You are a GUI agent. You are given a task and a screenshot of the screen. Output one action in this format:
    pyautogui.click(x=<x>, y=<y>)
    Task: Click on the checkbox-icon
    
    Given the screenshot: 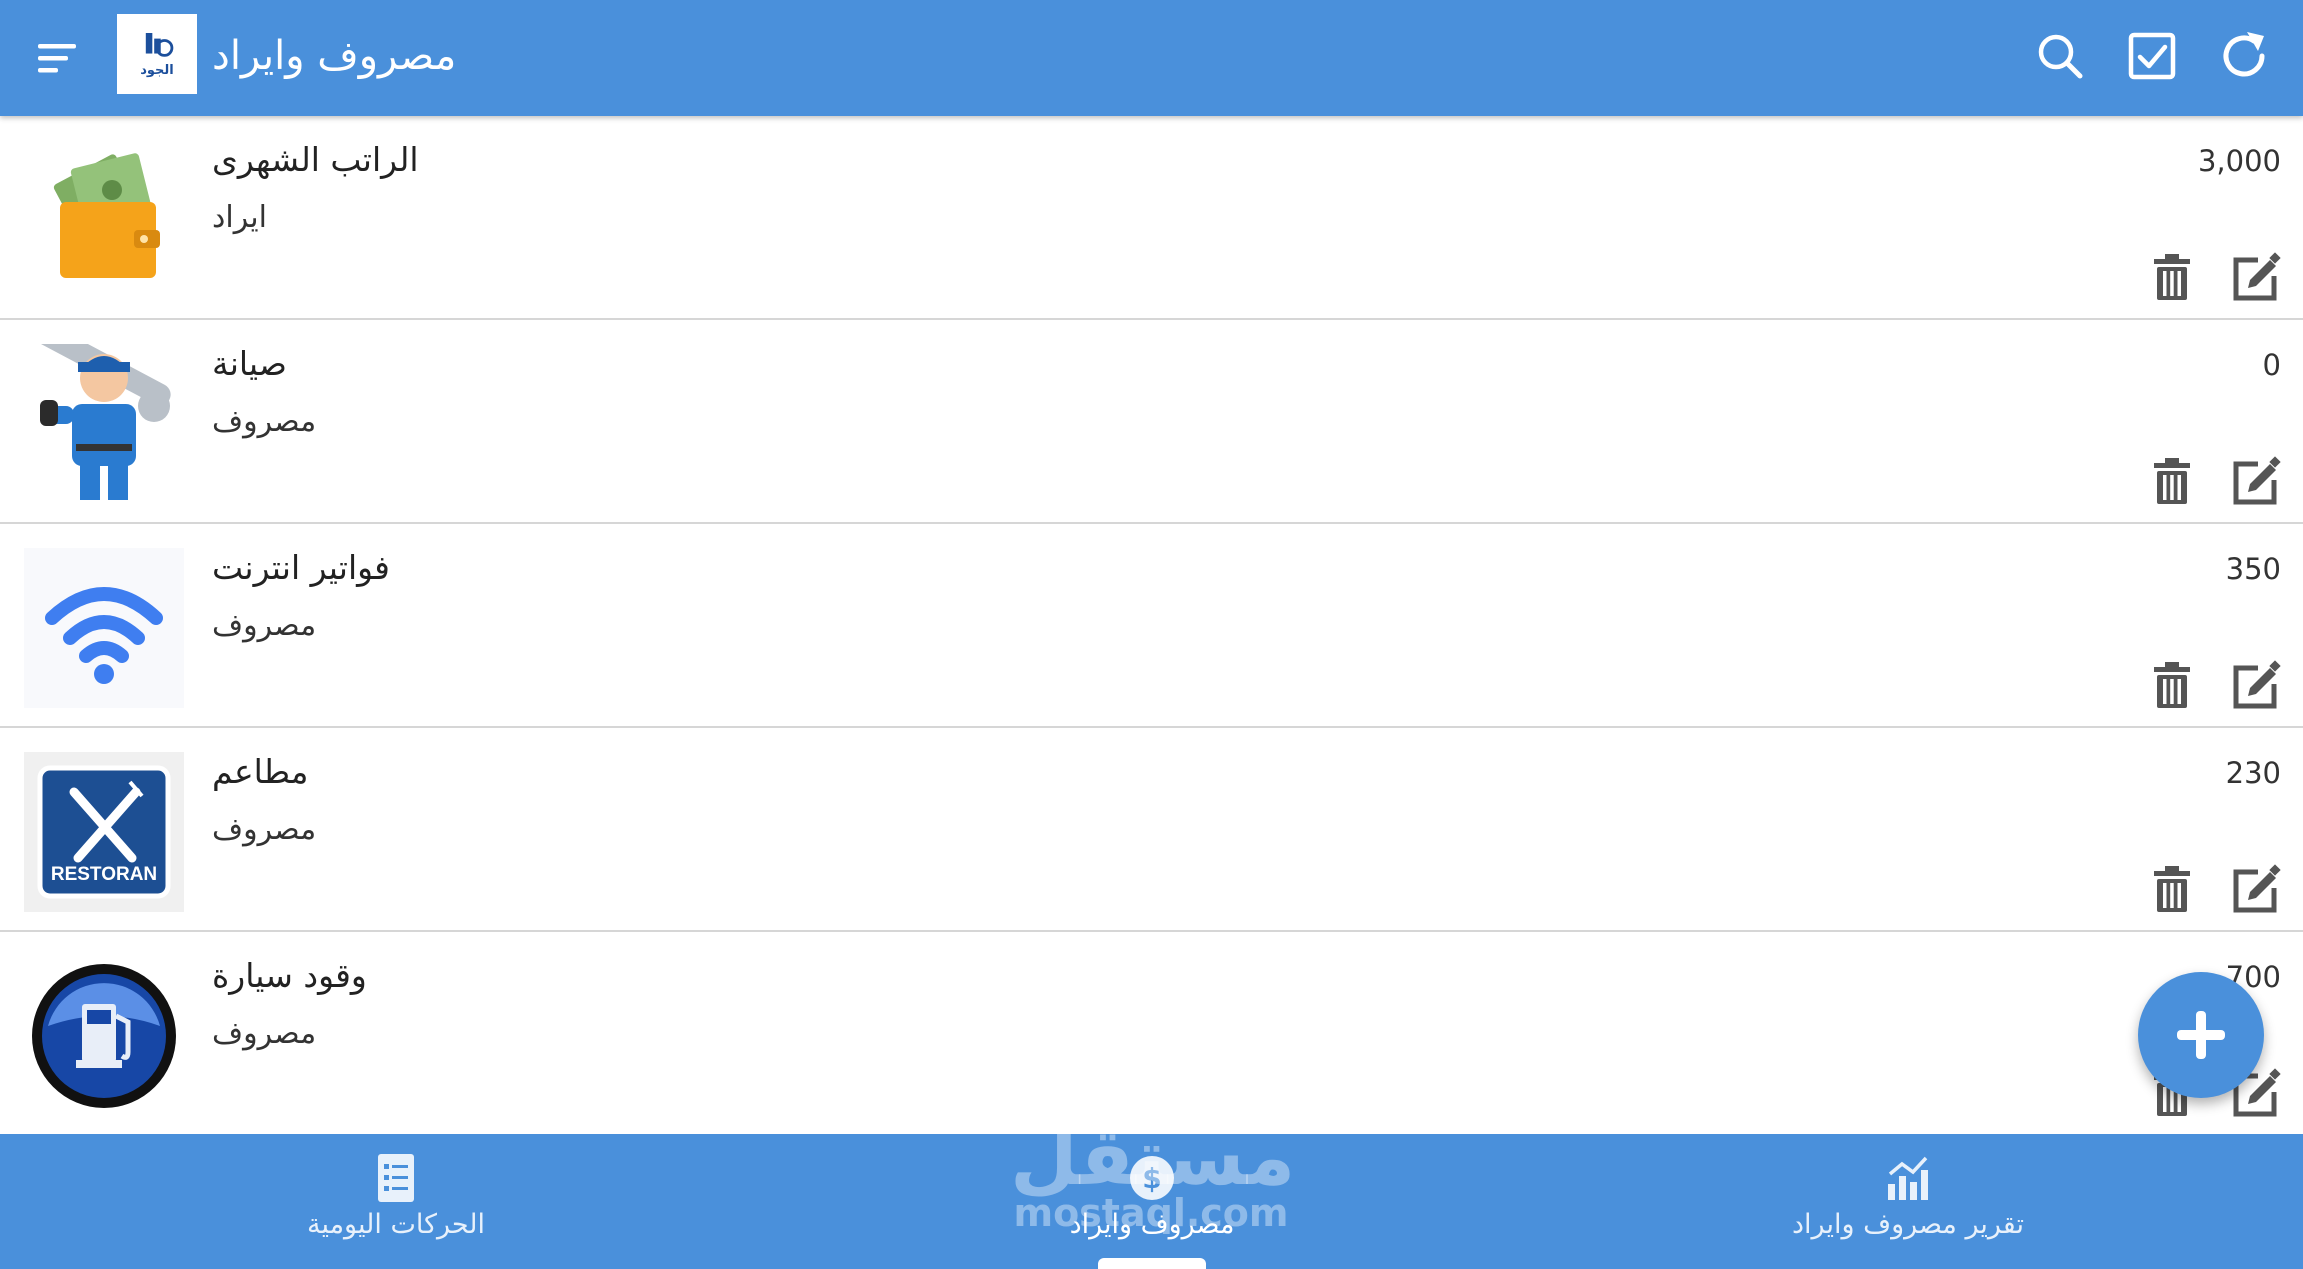 What is the action you would take?
    pyautogui.click(x=2152, y=56)
    